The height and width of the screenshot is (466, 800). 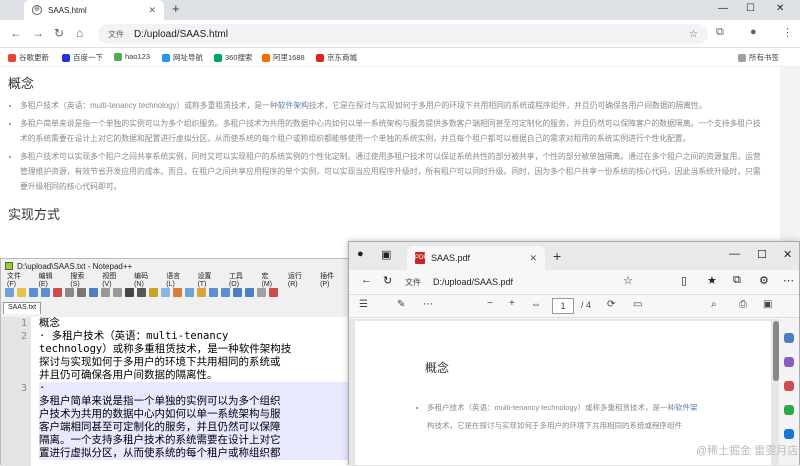 I want to click on more-tools-icon: ⋯, so click(x=428, y=304).